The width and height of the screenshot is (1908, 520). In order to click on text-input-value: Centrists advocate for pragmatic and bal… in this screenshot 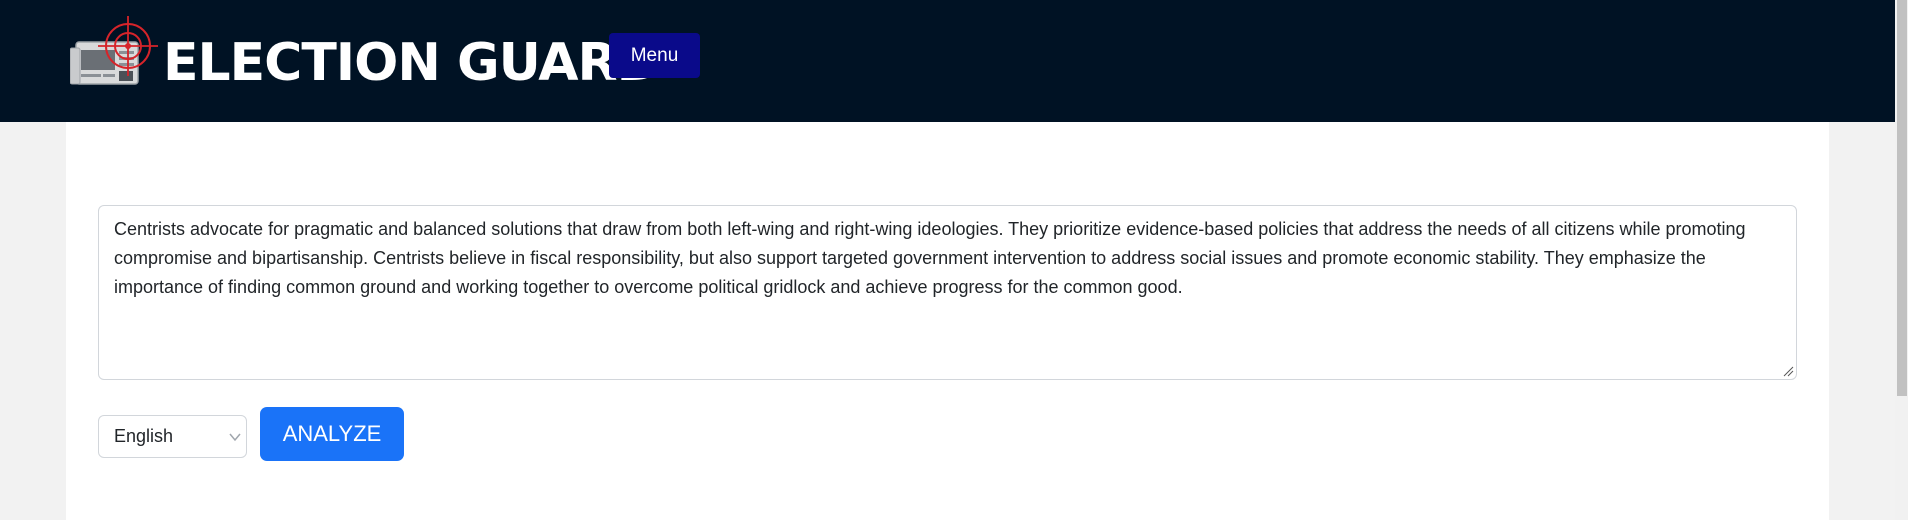, I will do `click(944, 258)`.